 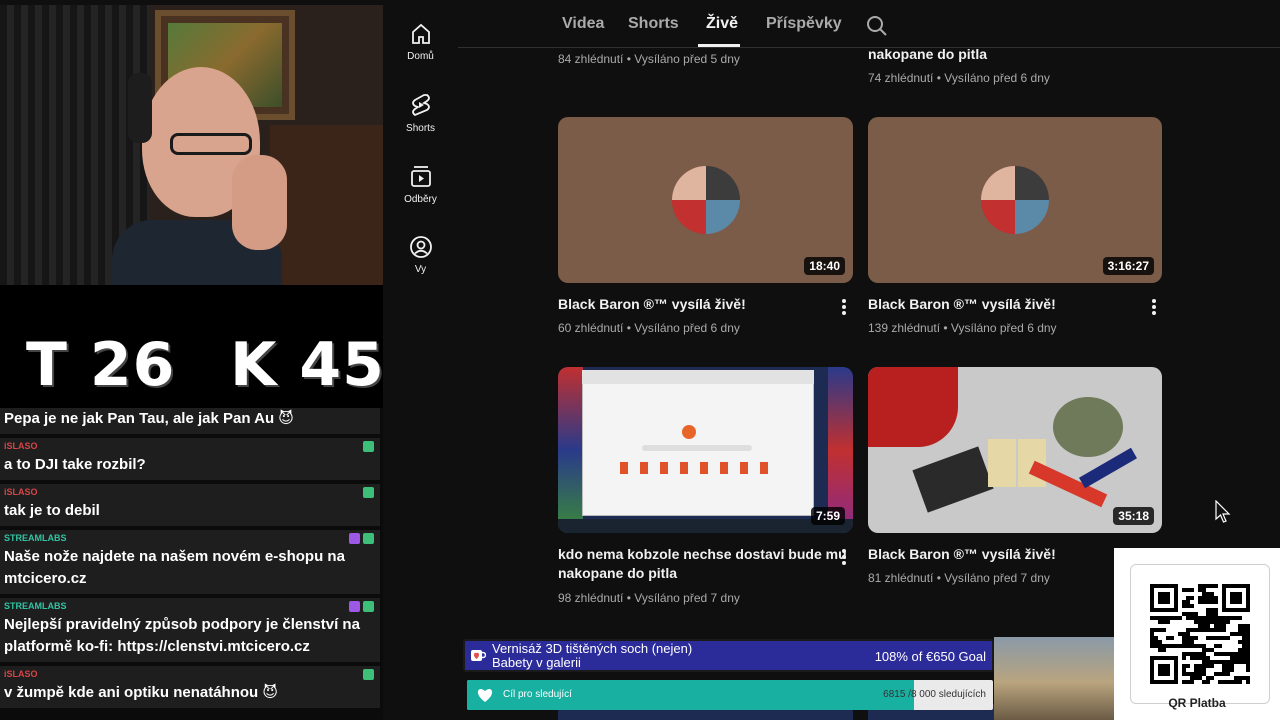 What do you see at coordinates (1015, 450) in the screenshot?
I see `video-thumbnail: 35:18` at bounding box center [1015, 450].